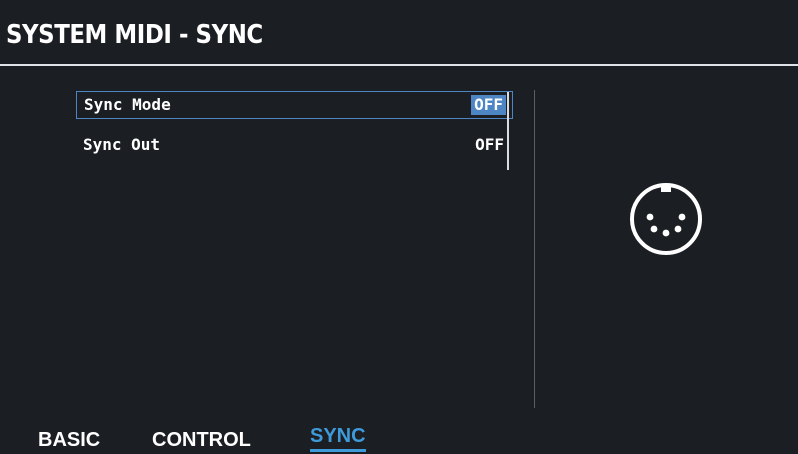 This screenshot has width=798, height=454. Describe the element at coordinates (488, 105) in the screenshot. I see `param-value-sync-mode: OFF` at that location.